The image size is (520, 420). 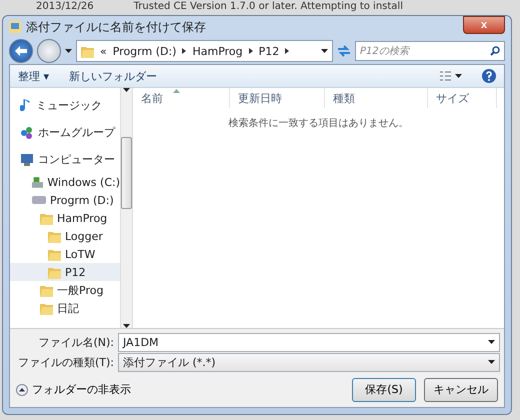 What do you see at coordinates (27, 160) in the screenshot?
I see `computer-icon` at bounding box center [27, 160].